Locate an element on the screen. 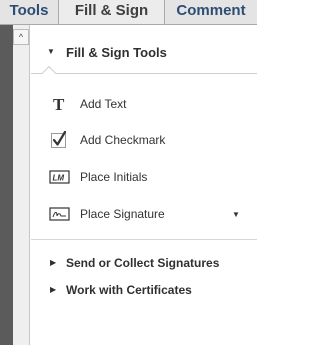  place-initials-button: LM Place Initials is located at coordinates (144, 177).